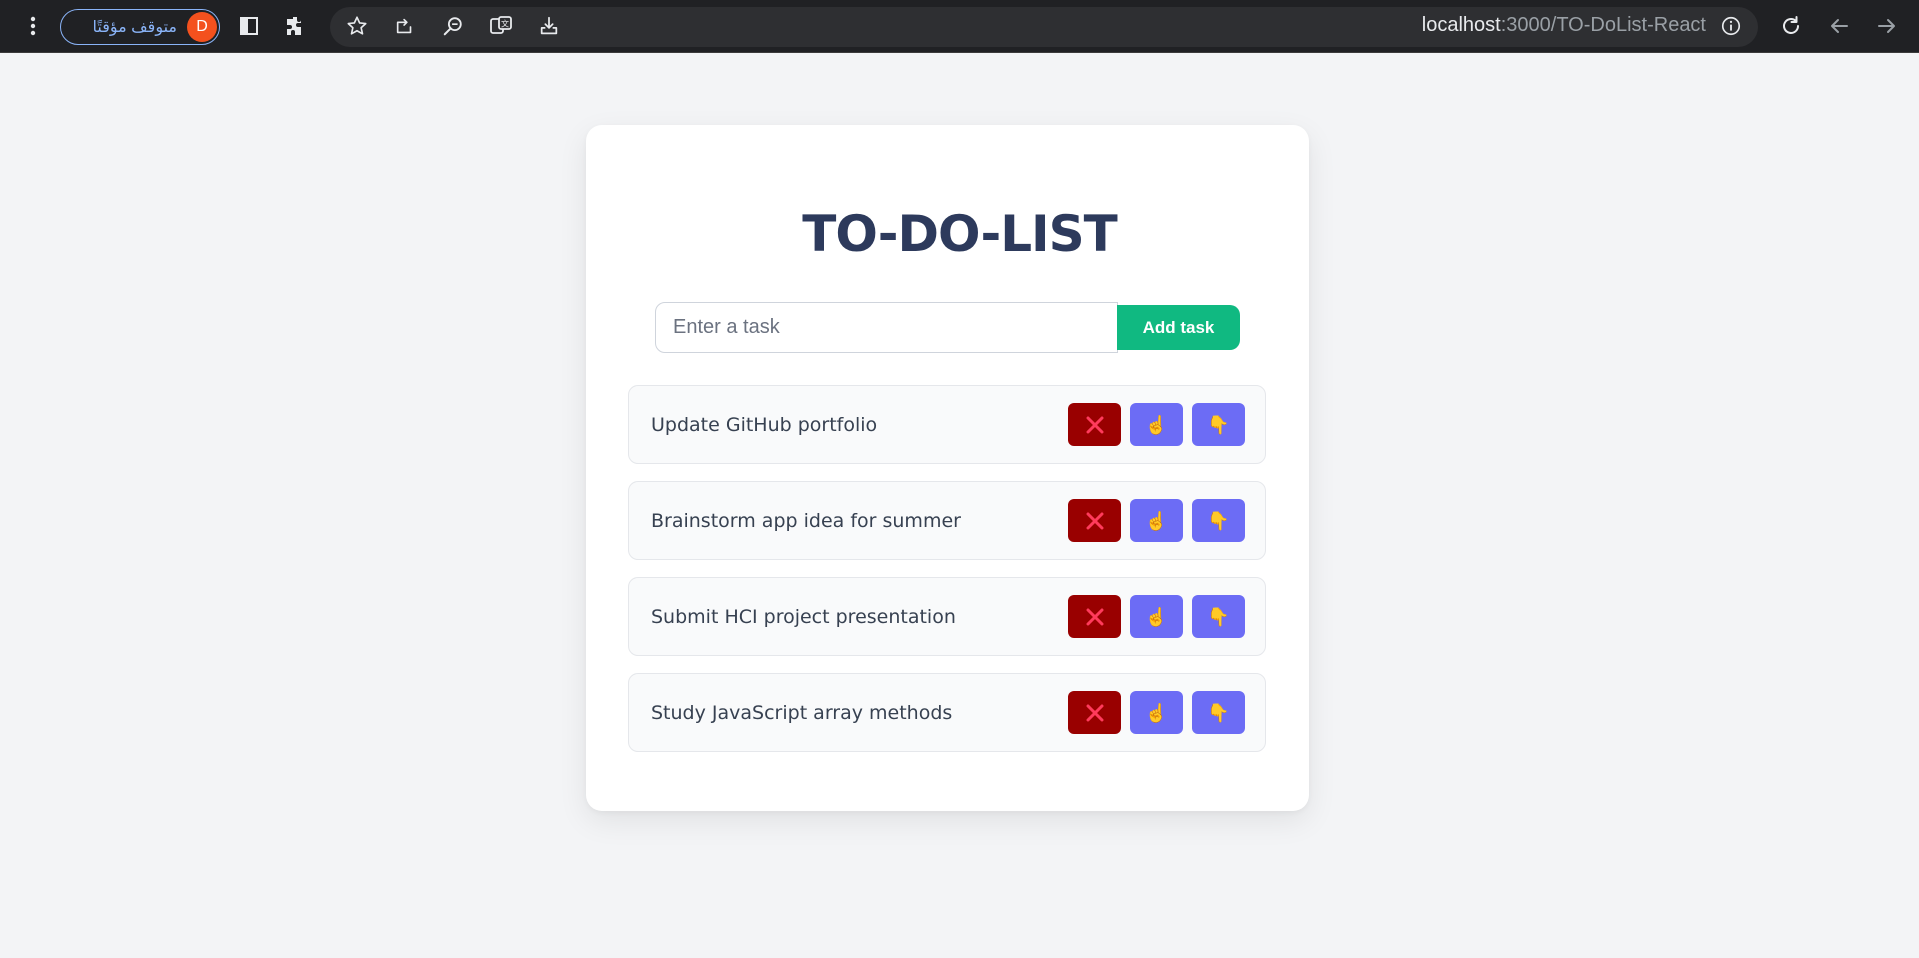  What do you see at coordinates (1603, 25) in the screenshot?
I see `url-path: :3000/TO-DoList-React` at bounding box center [1603, 25].